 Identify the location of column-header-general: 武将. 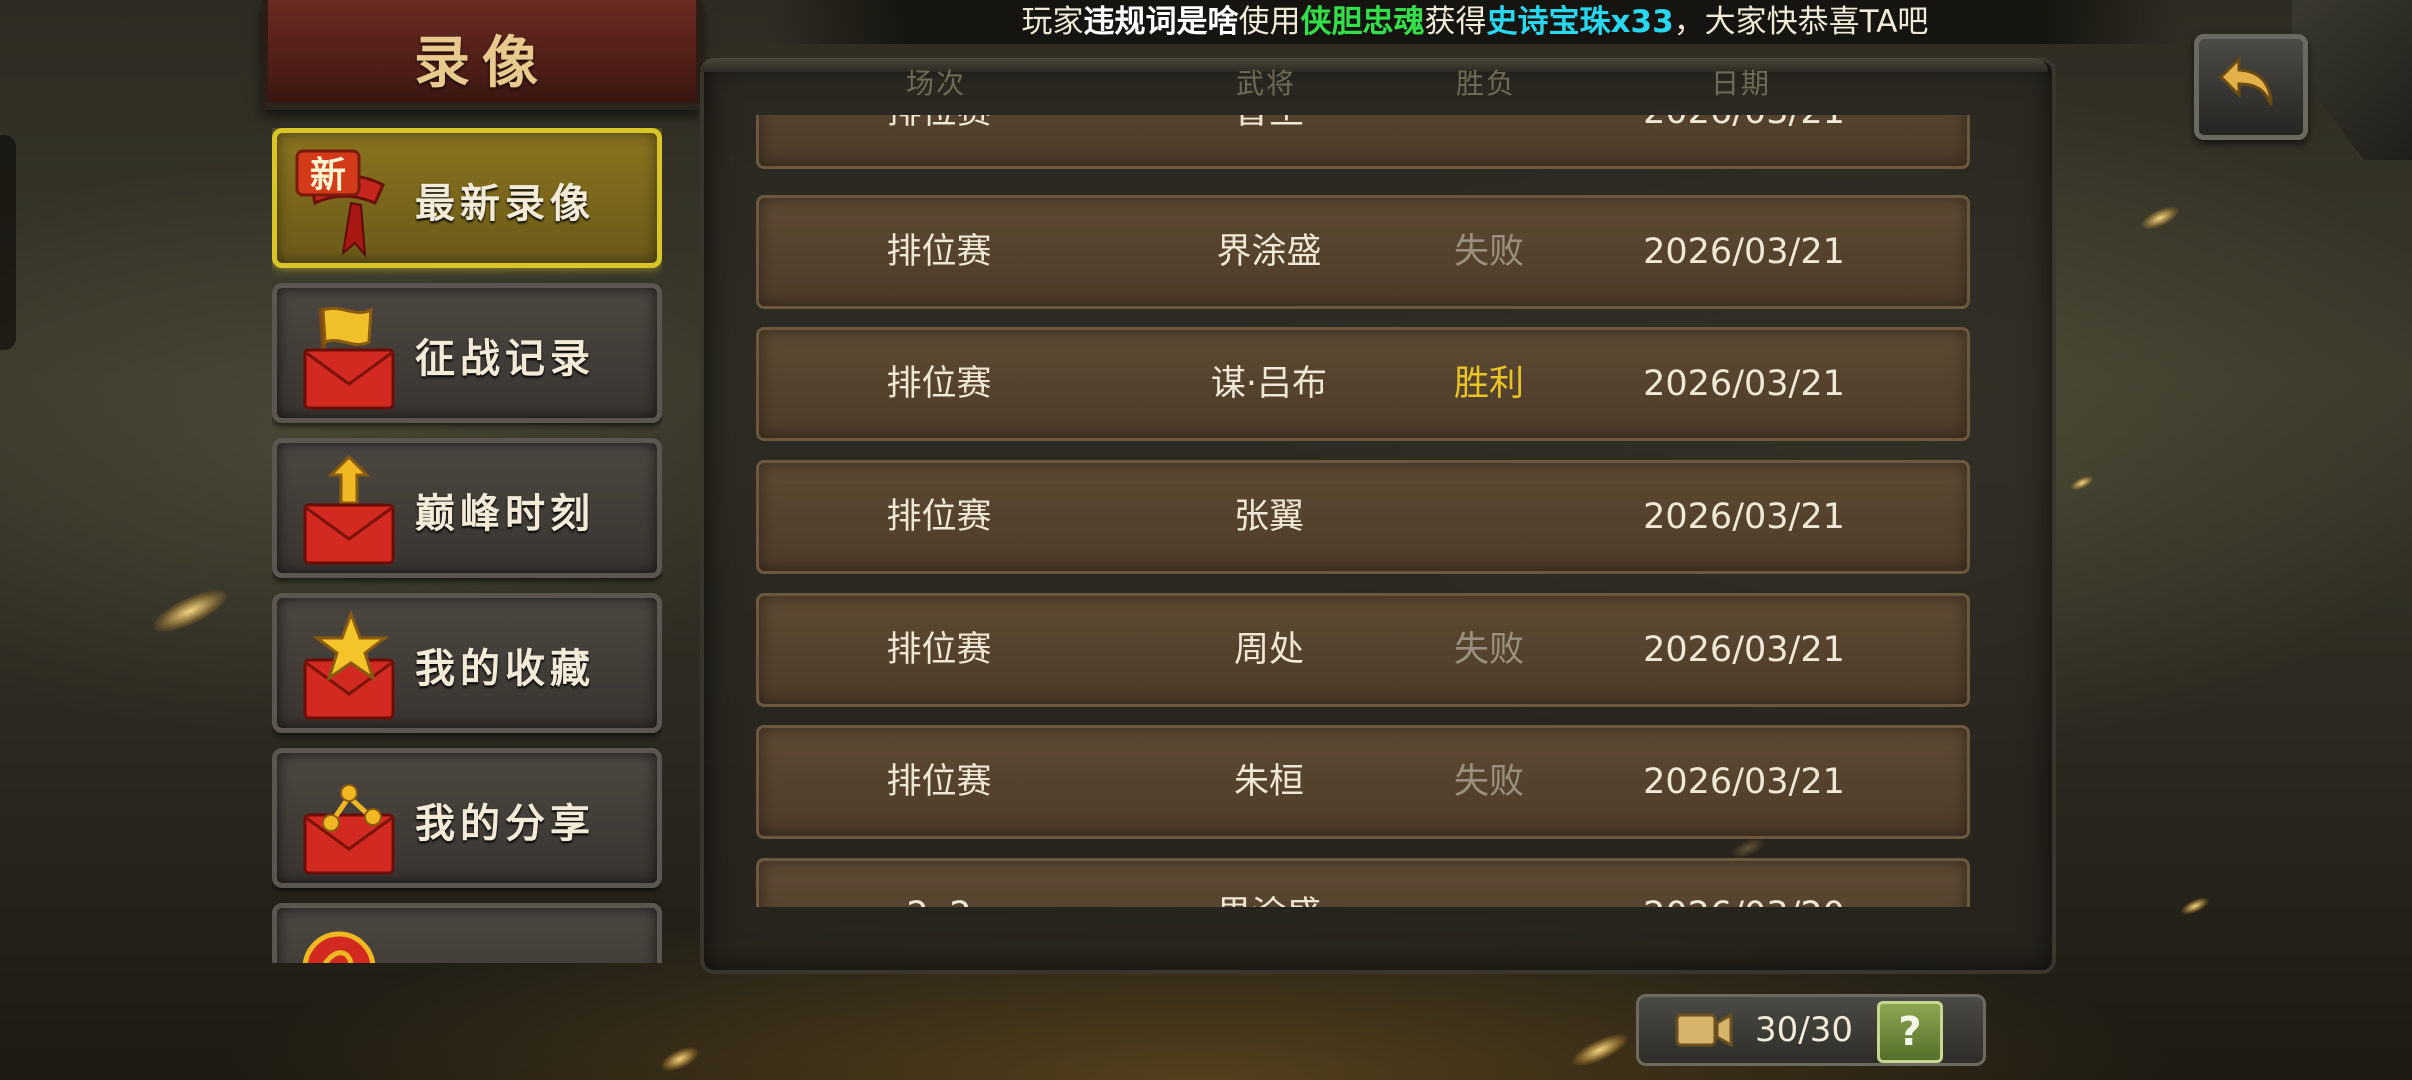
(1265, 83).